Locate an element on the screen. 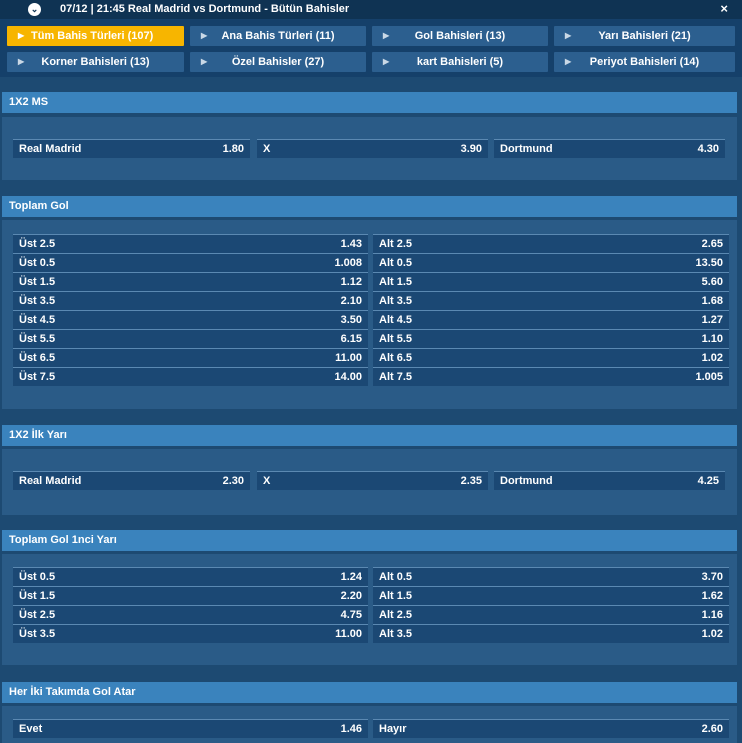 The height and width of the screenshot is (743, 742). odd-home: Real Madrid 2.30 is located at coordinates (131, 480).